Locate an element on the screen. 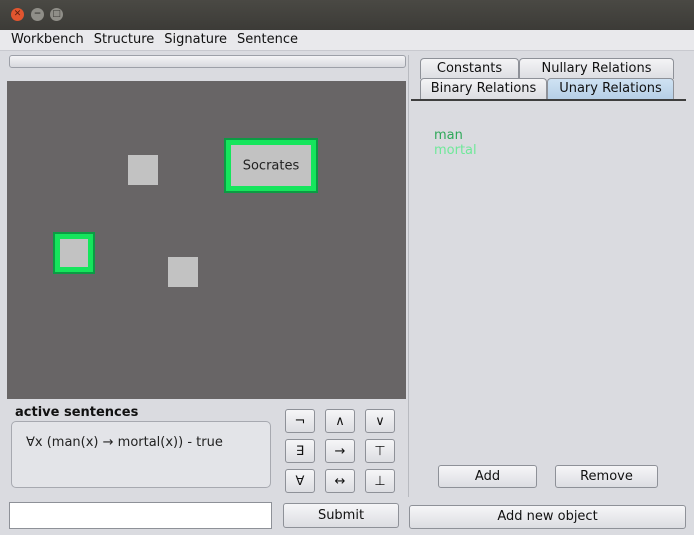  relation-item-mortal: mortal is located at coordinates (455, 150).